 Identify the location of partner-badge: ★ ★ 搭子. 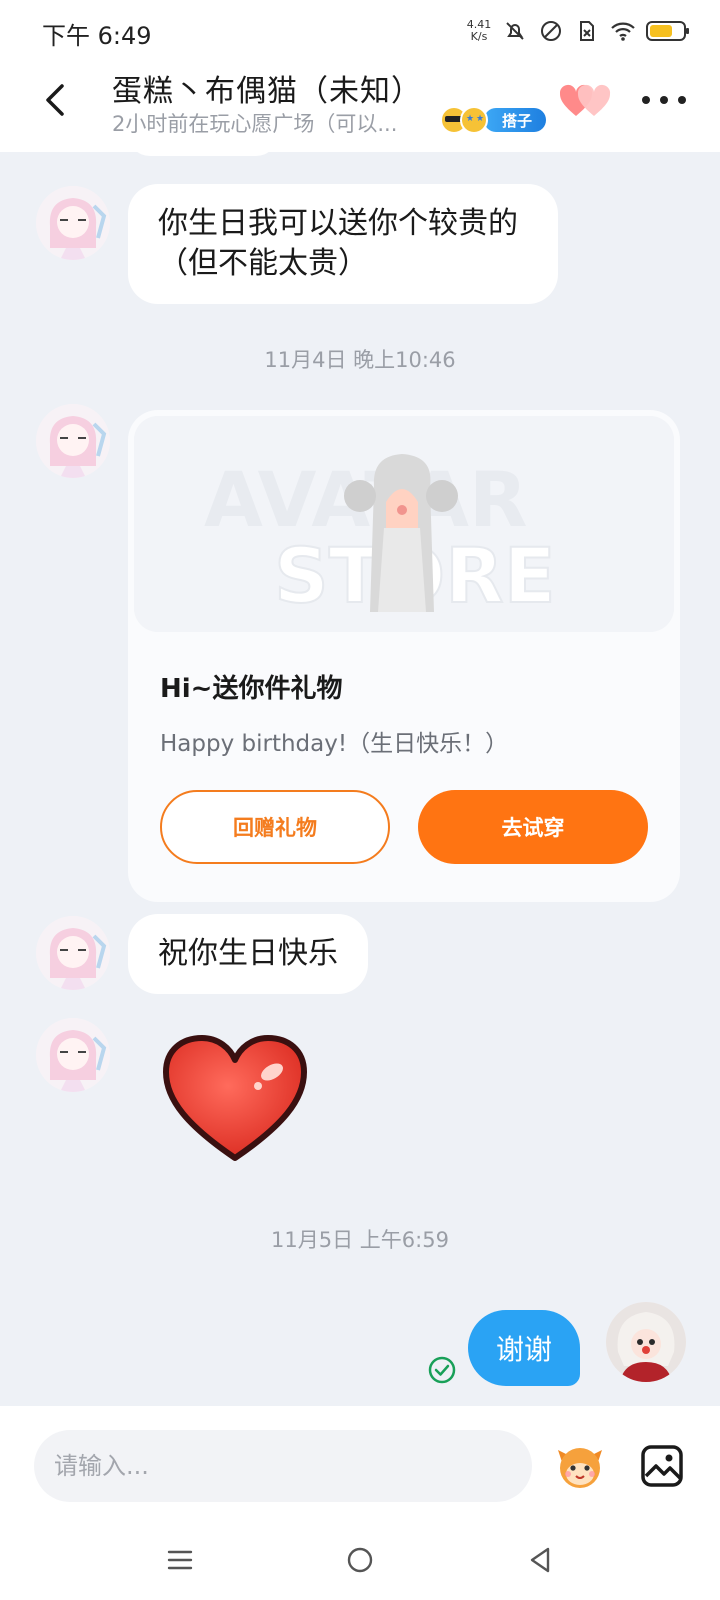
(493, 120).